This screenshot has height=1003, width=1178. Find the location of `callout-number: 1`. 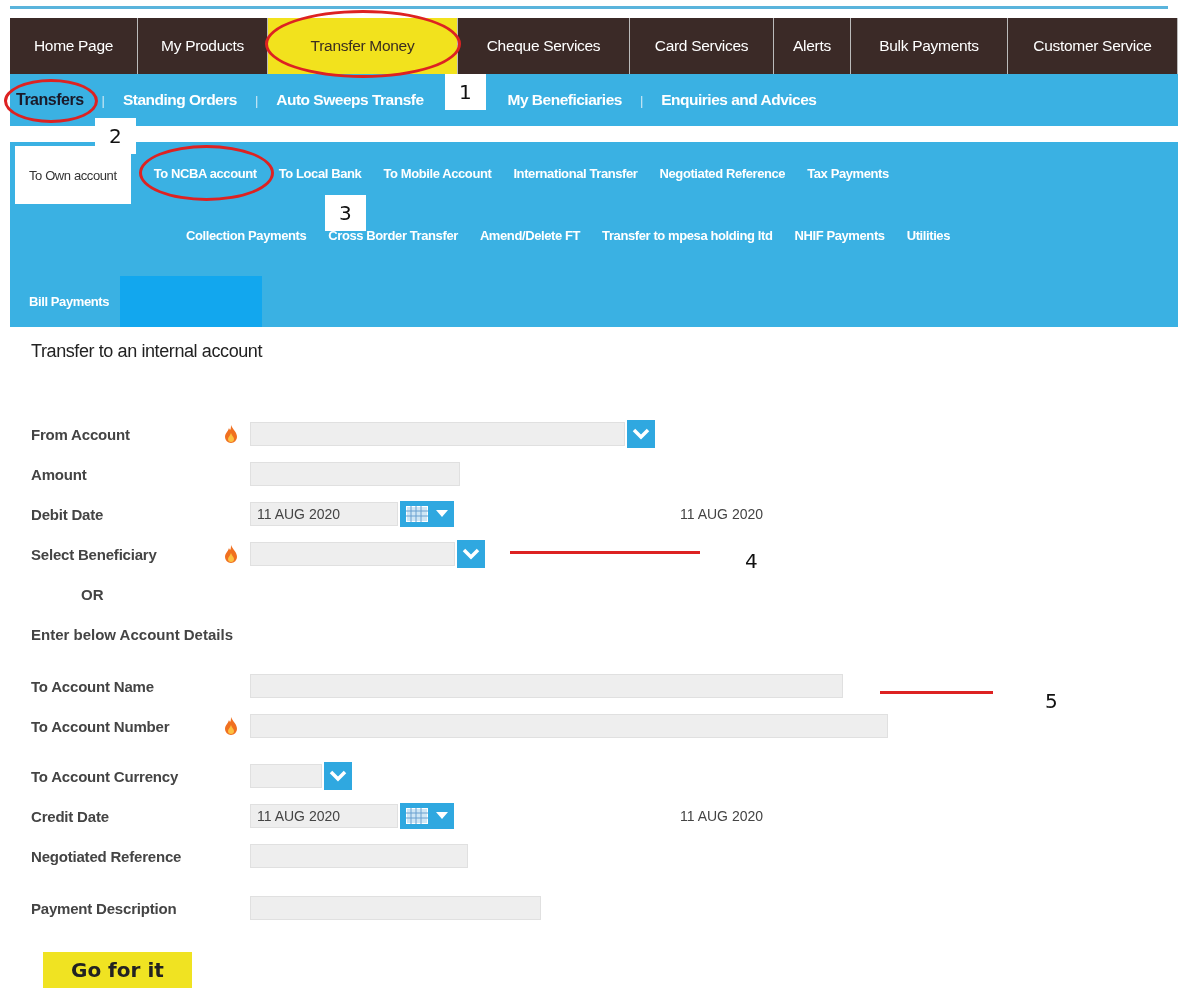

callout-number: 1 is located at coordinates (465, 92).